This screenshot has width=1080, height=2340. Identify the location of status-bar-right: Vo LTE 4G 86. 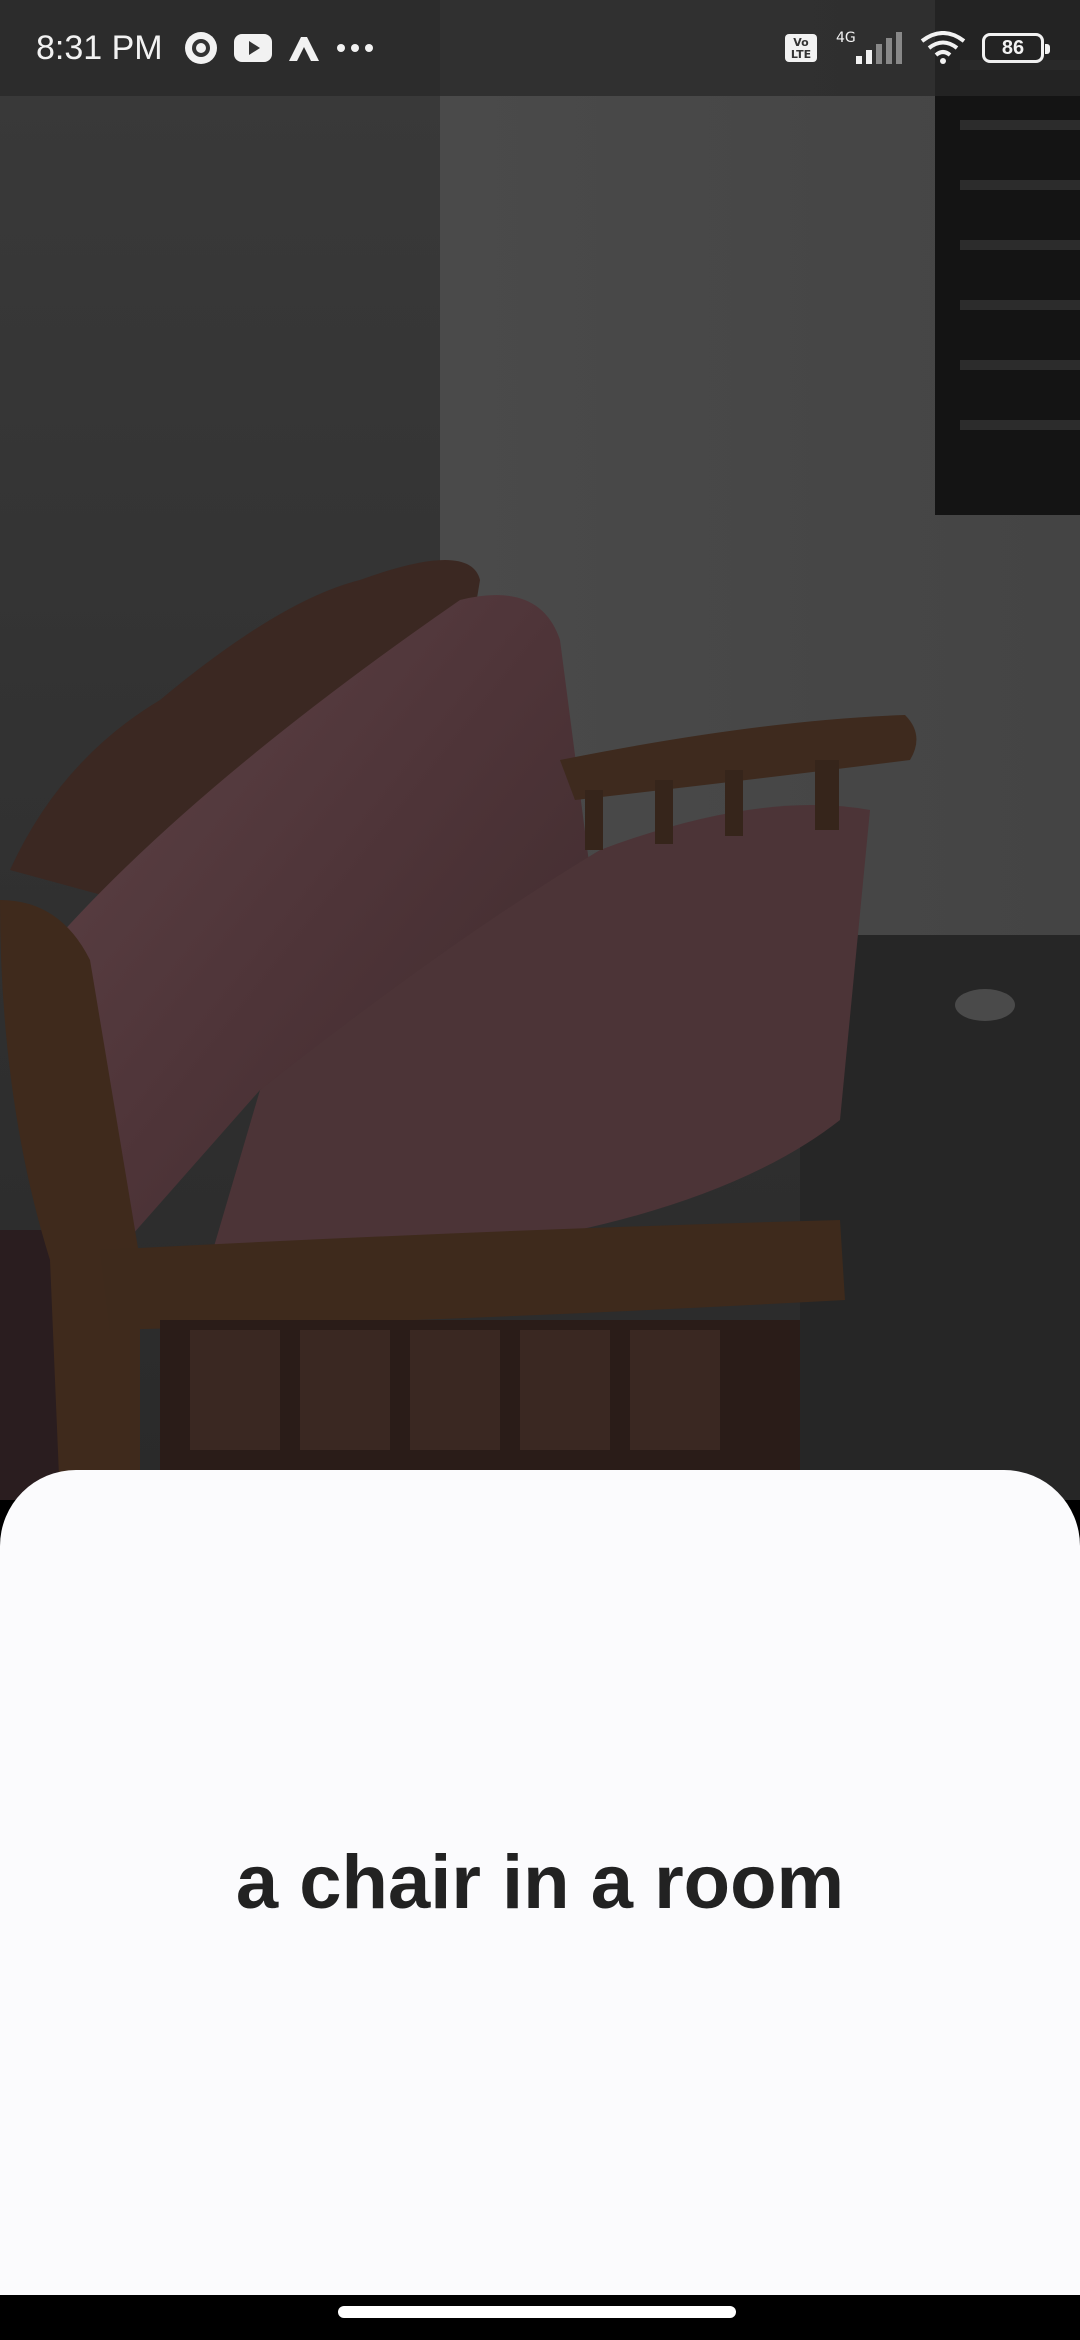
(917, 48).